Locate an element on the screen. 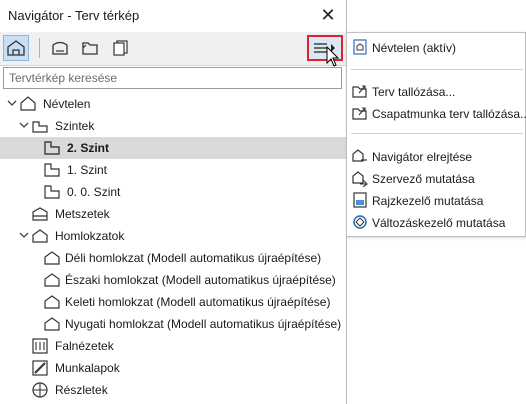 The height and width of the screenshot is (404, 526). stories-icon is located at coordinates (40, 127).